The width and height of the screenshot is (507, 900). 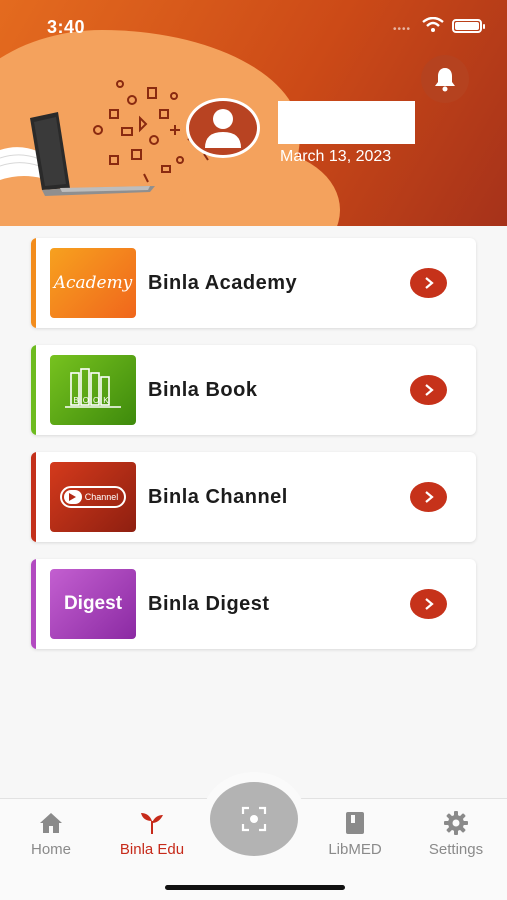 What do you see at coordinates (433, 24) in the screenshot?
I see `wifi-icon` at bounding box center [433, 24].